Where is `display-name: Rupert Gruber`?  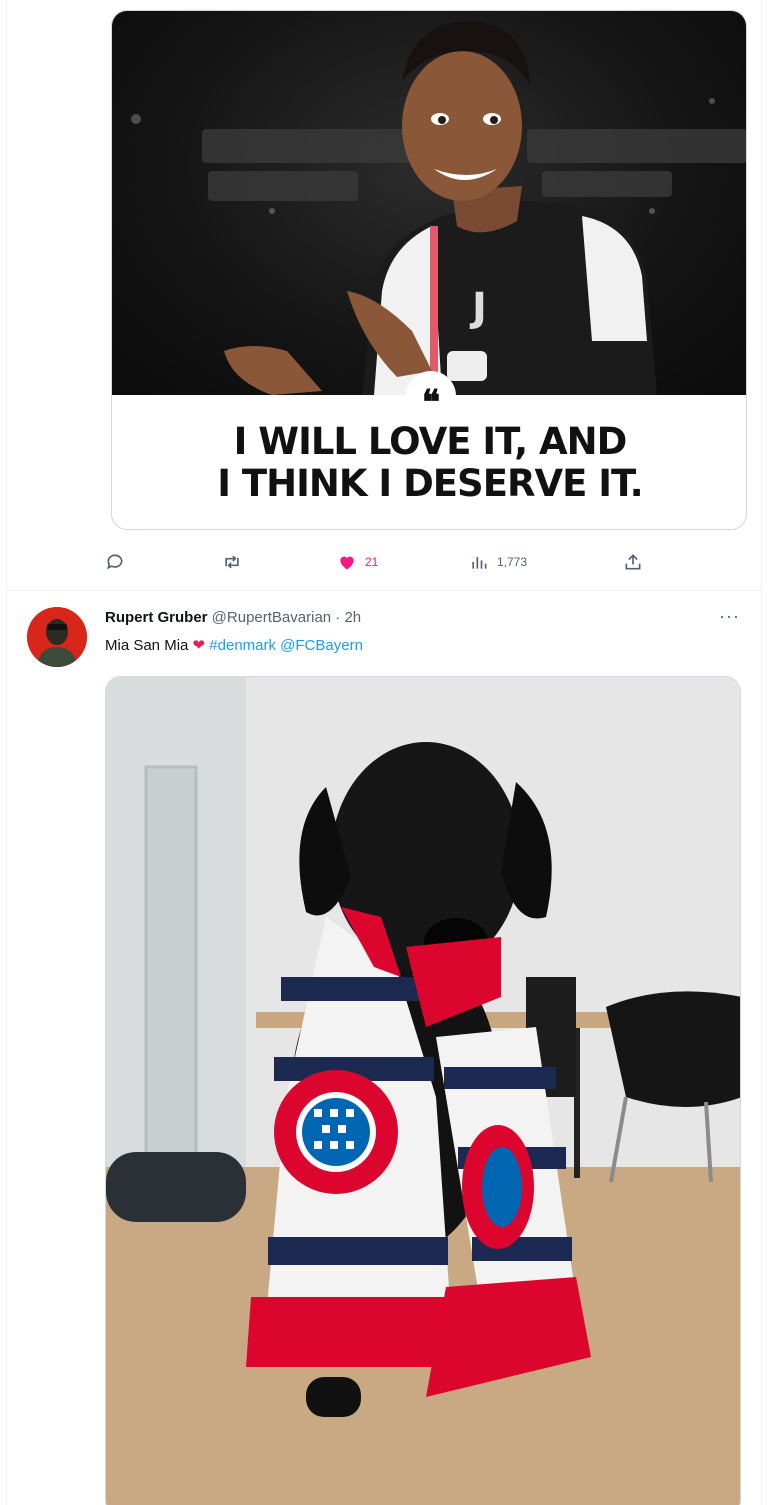 display-name: Rupert Gruber is located at coordinates (156, 617).